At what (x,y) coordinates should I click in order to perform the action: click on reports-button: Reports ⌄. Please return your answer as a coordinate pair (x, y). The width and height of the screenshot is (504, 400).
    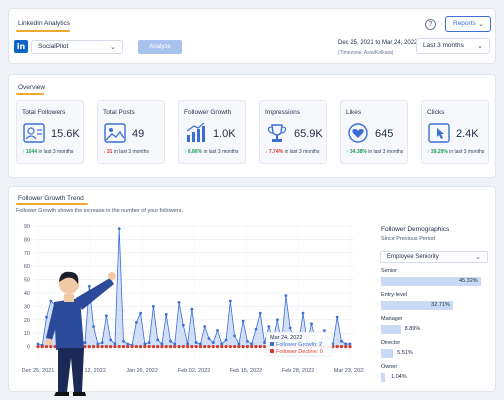
    Looking at the image, I should click on (468, 24).